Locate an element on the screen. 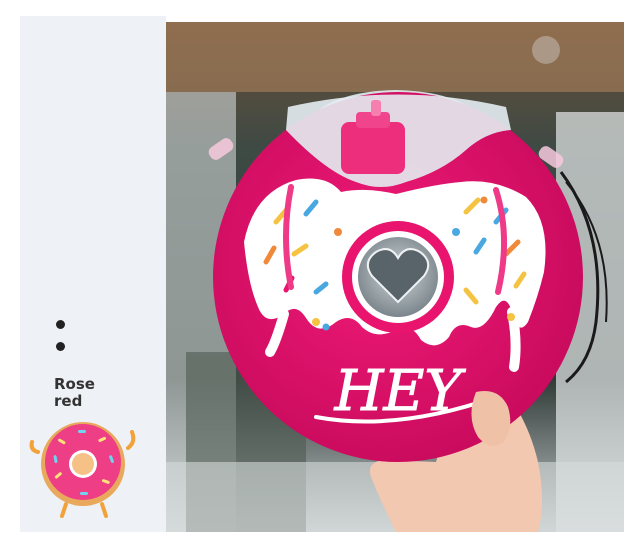  pagination-dots is located at coordinates (62, 342).